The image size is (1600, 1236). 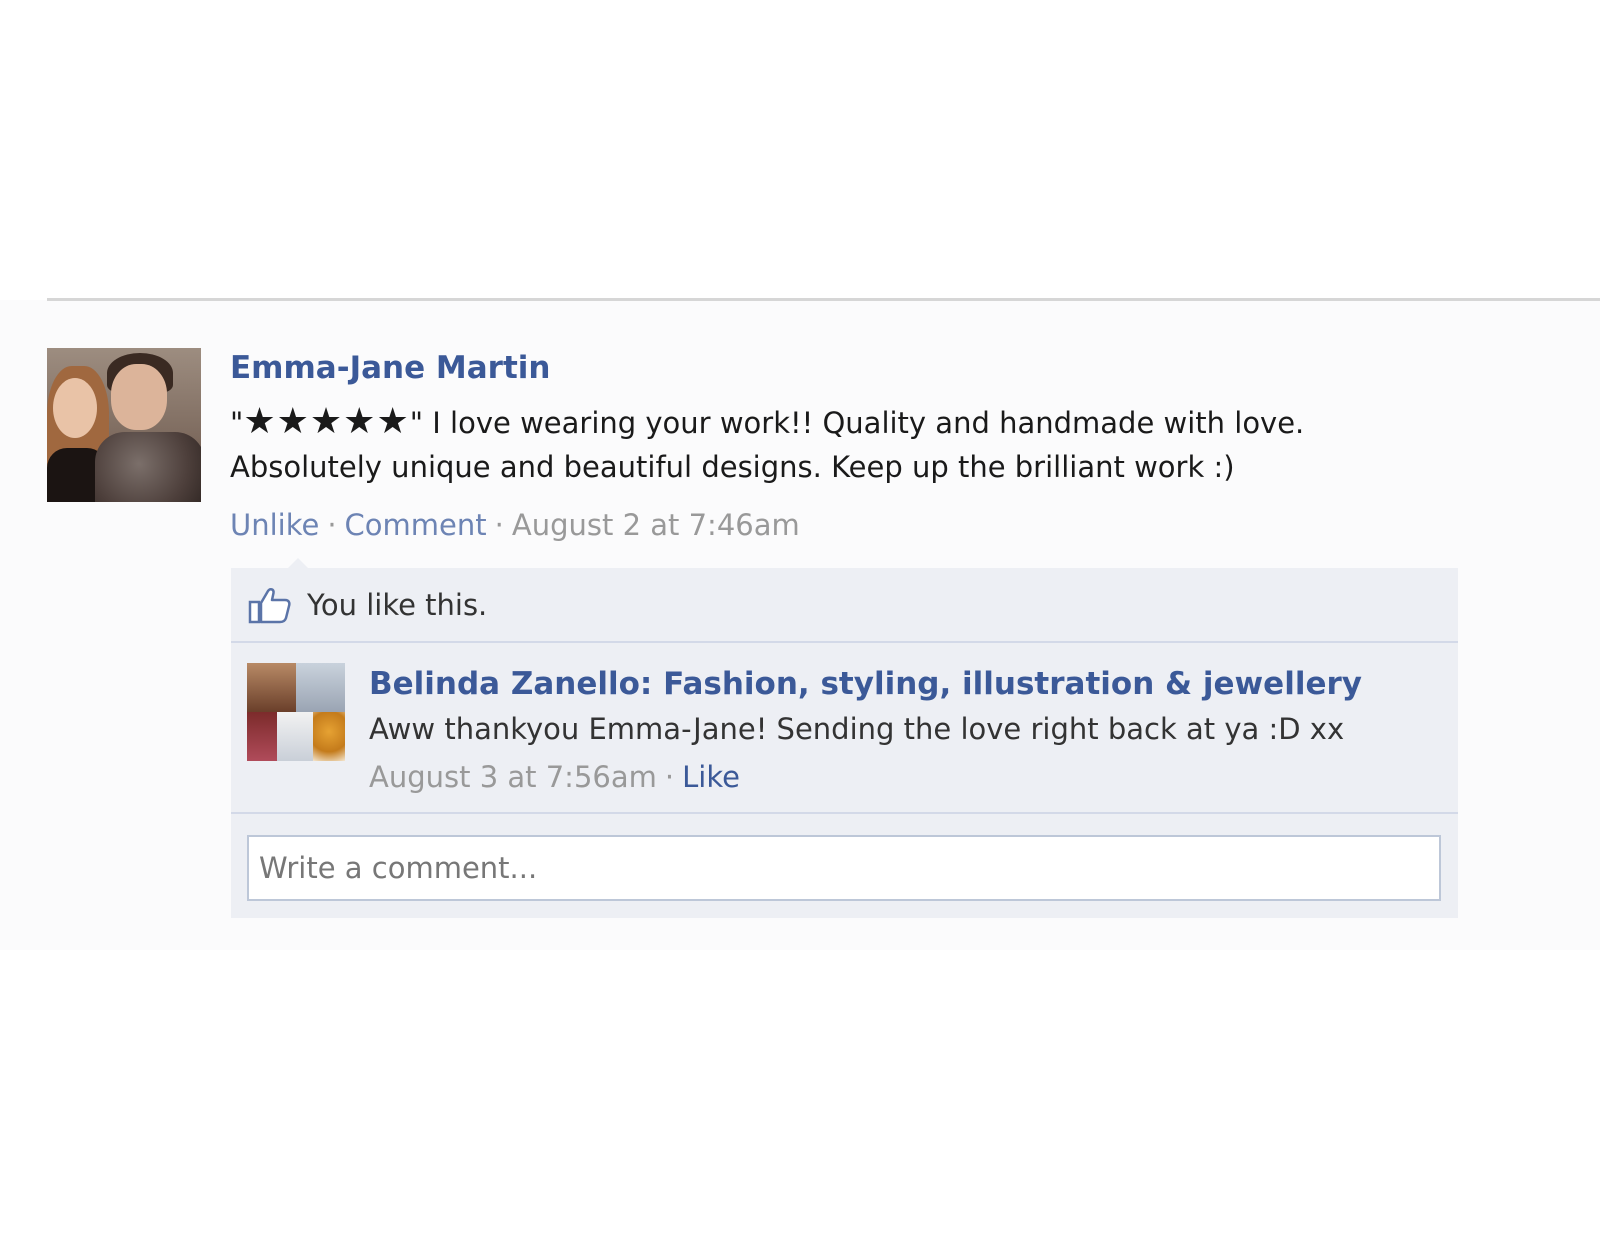 I want to click on write-comment-input, so click(x=844, y=868).